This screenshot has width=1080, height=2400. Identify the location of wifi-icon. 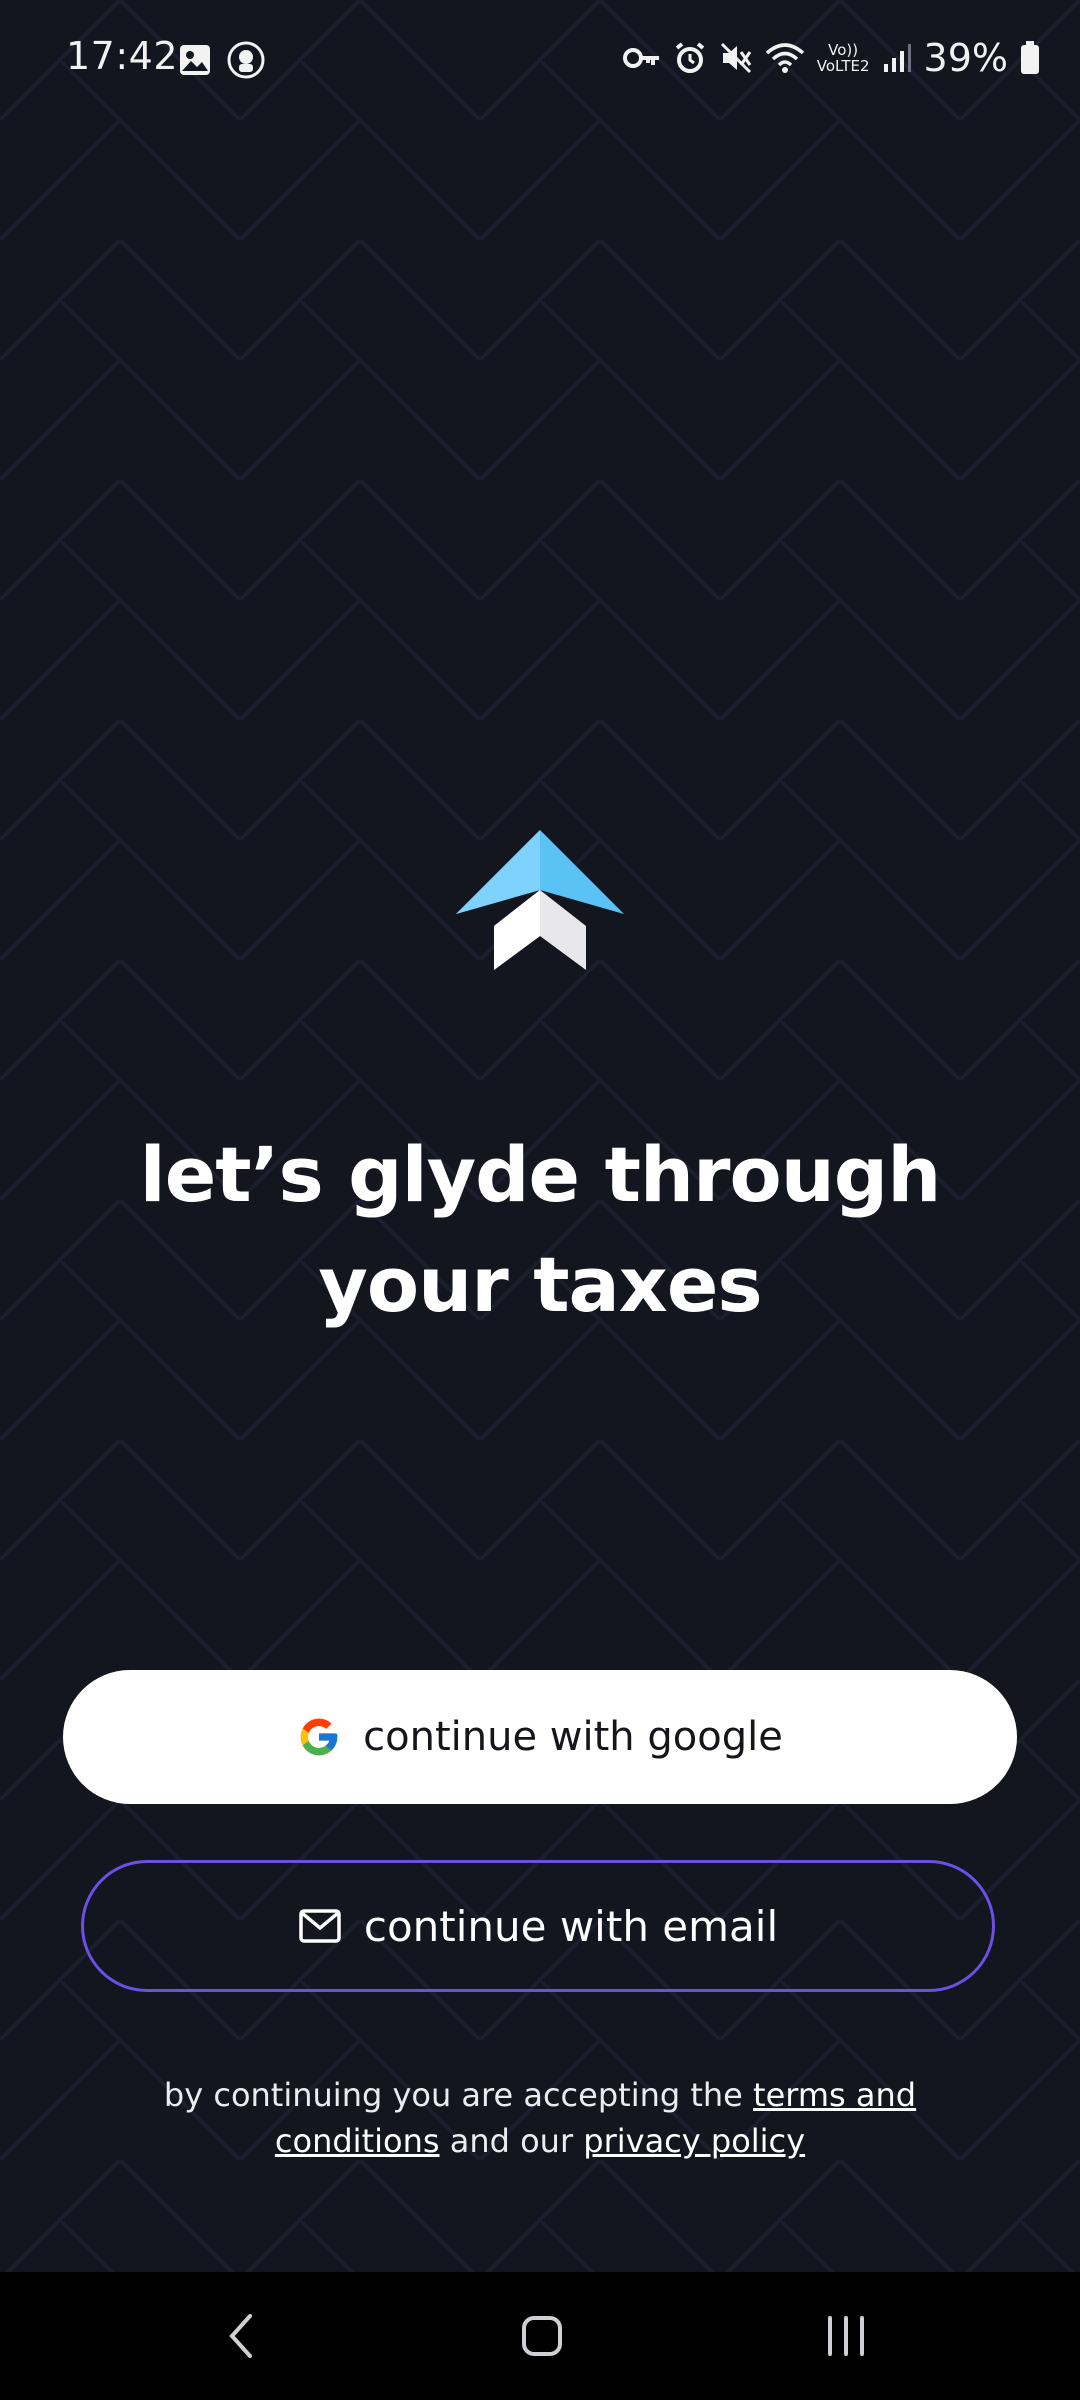
(785, 58).